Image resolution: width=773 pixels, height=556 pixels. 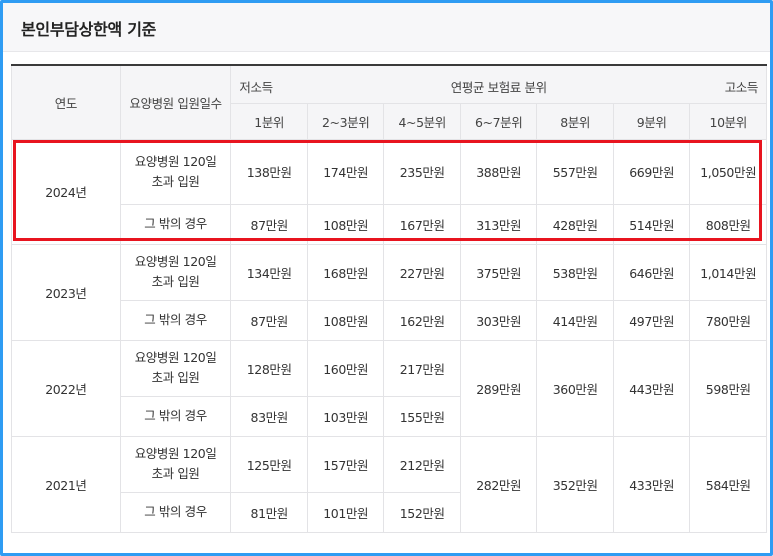 What do you see at coordinates (175, 102) in the screenshot?
I see `header-days: 요양병원 입원일수` at bounding box center [175, 102].